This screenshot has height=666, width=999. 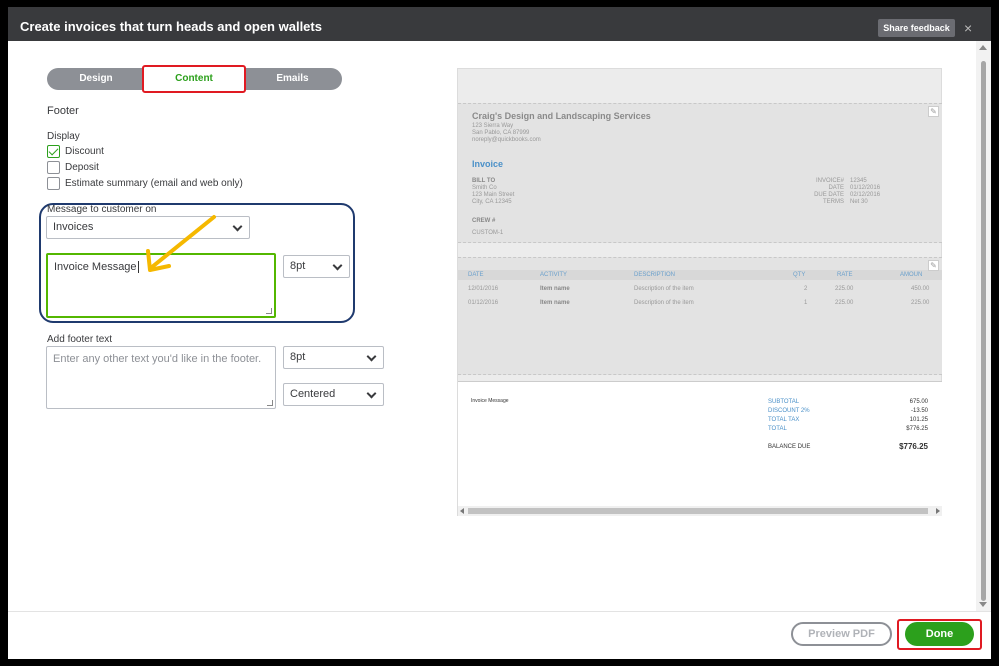 What do you see at coordinates (913, 446) in the screenshot?
I see `preview-balance-due-value: $776.25` at bounding box center [913, 446].